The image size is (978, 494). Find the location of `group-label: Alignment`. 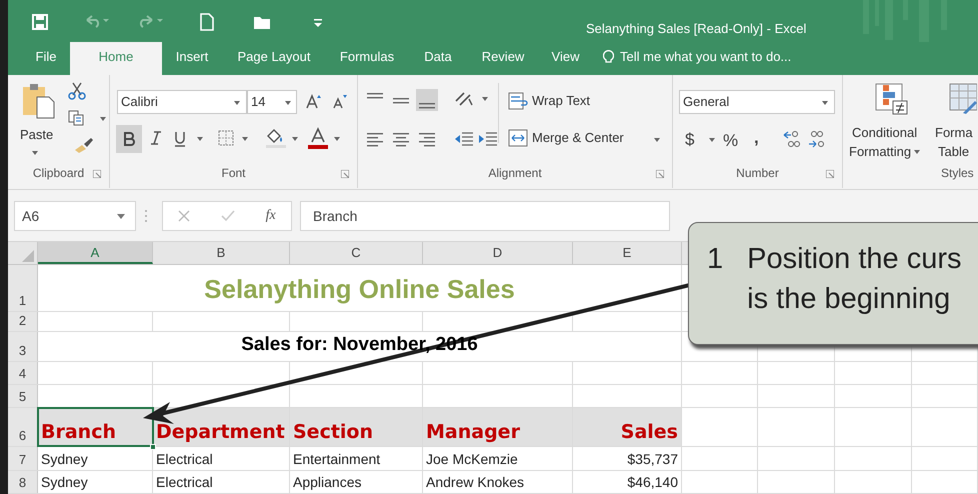

group-label: Alignment is located at coordinates (515, 173).